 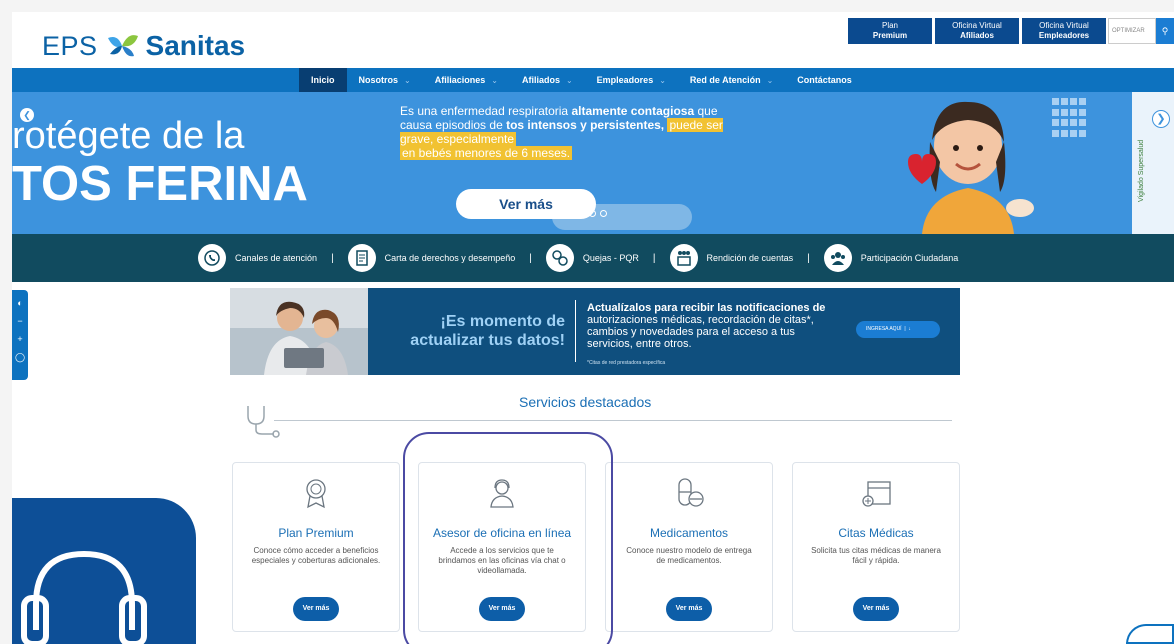 I want to click on text-increase-icon: +, so click(x=20, y=339).